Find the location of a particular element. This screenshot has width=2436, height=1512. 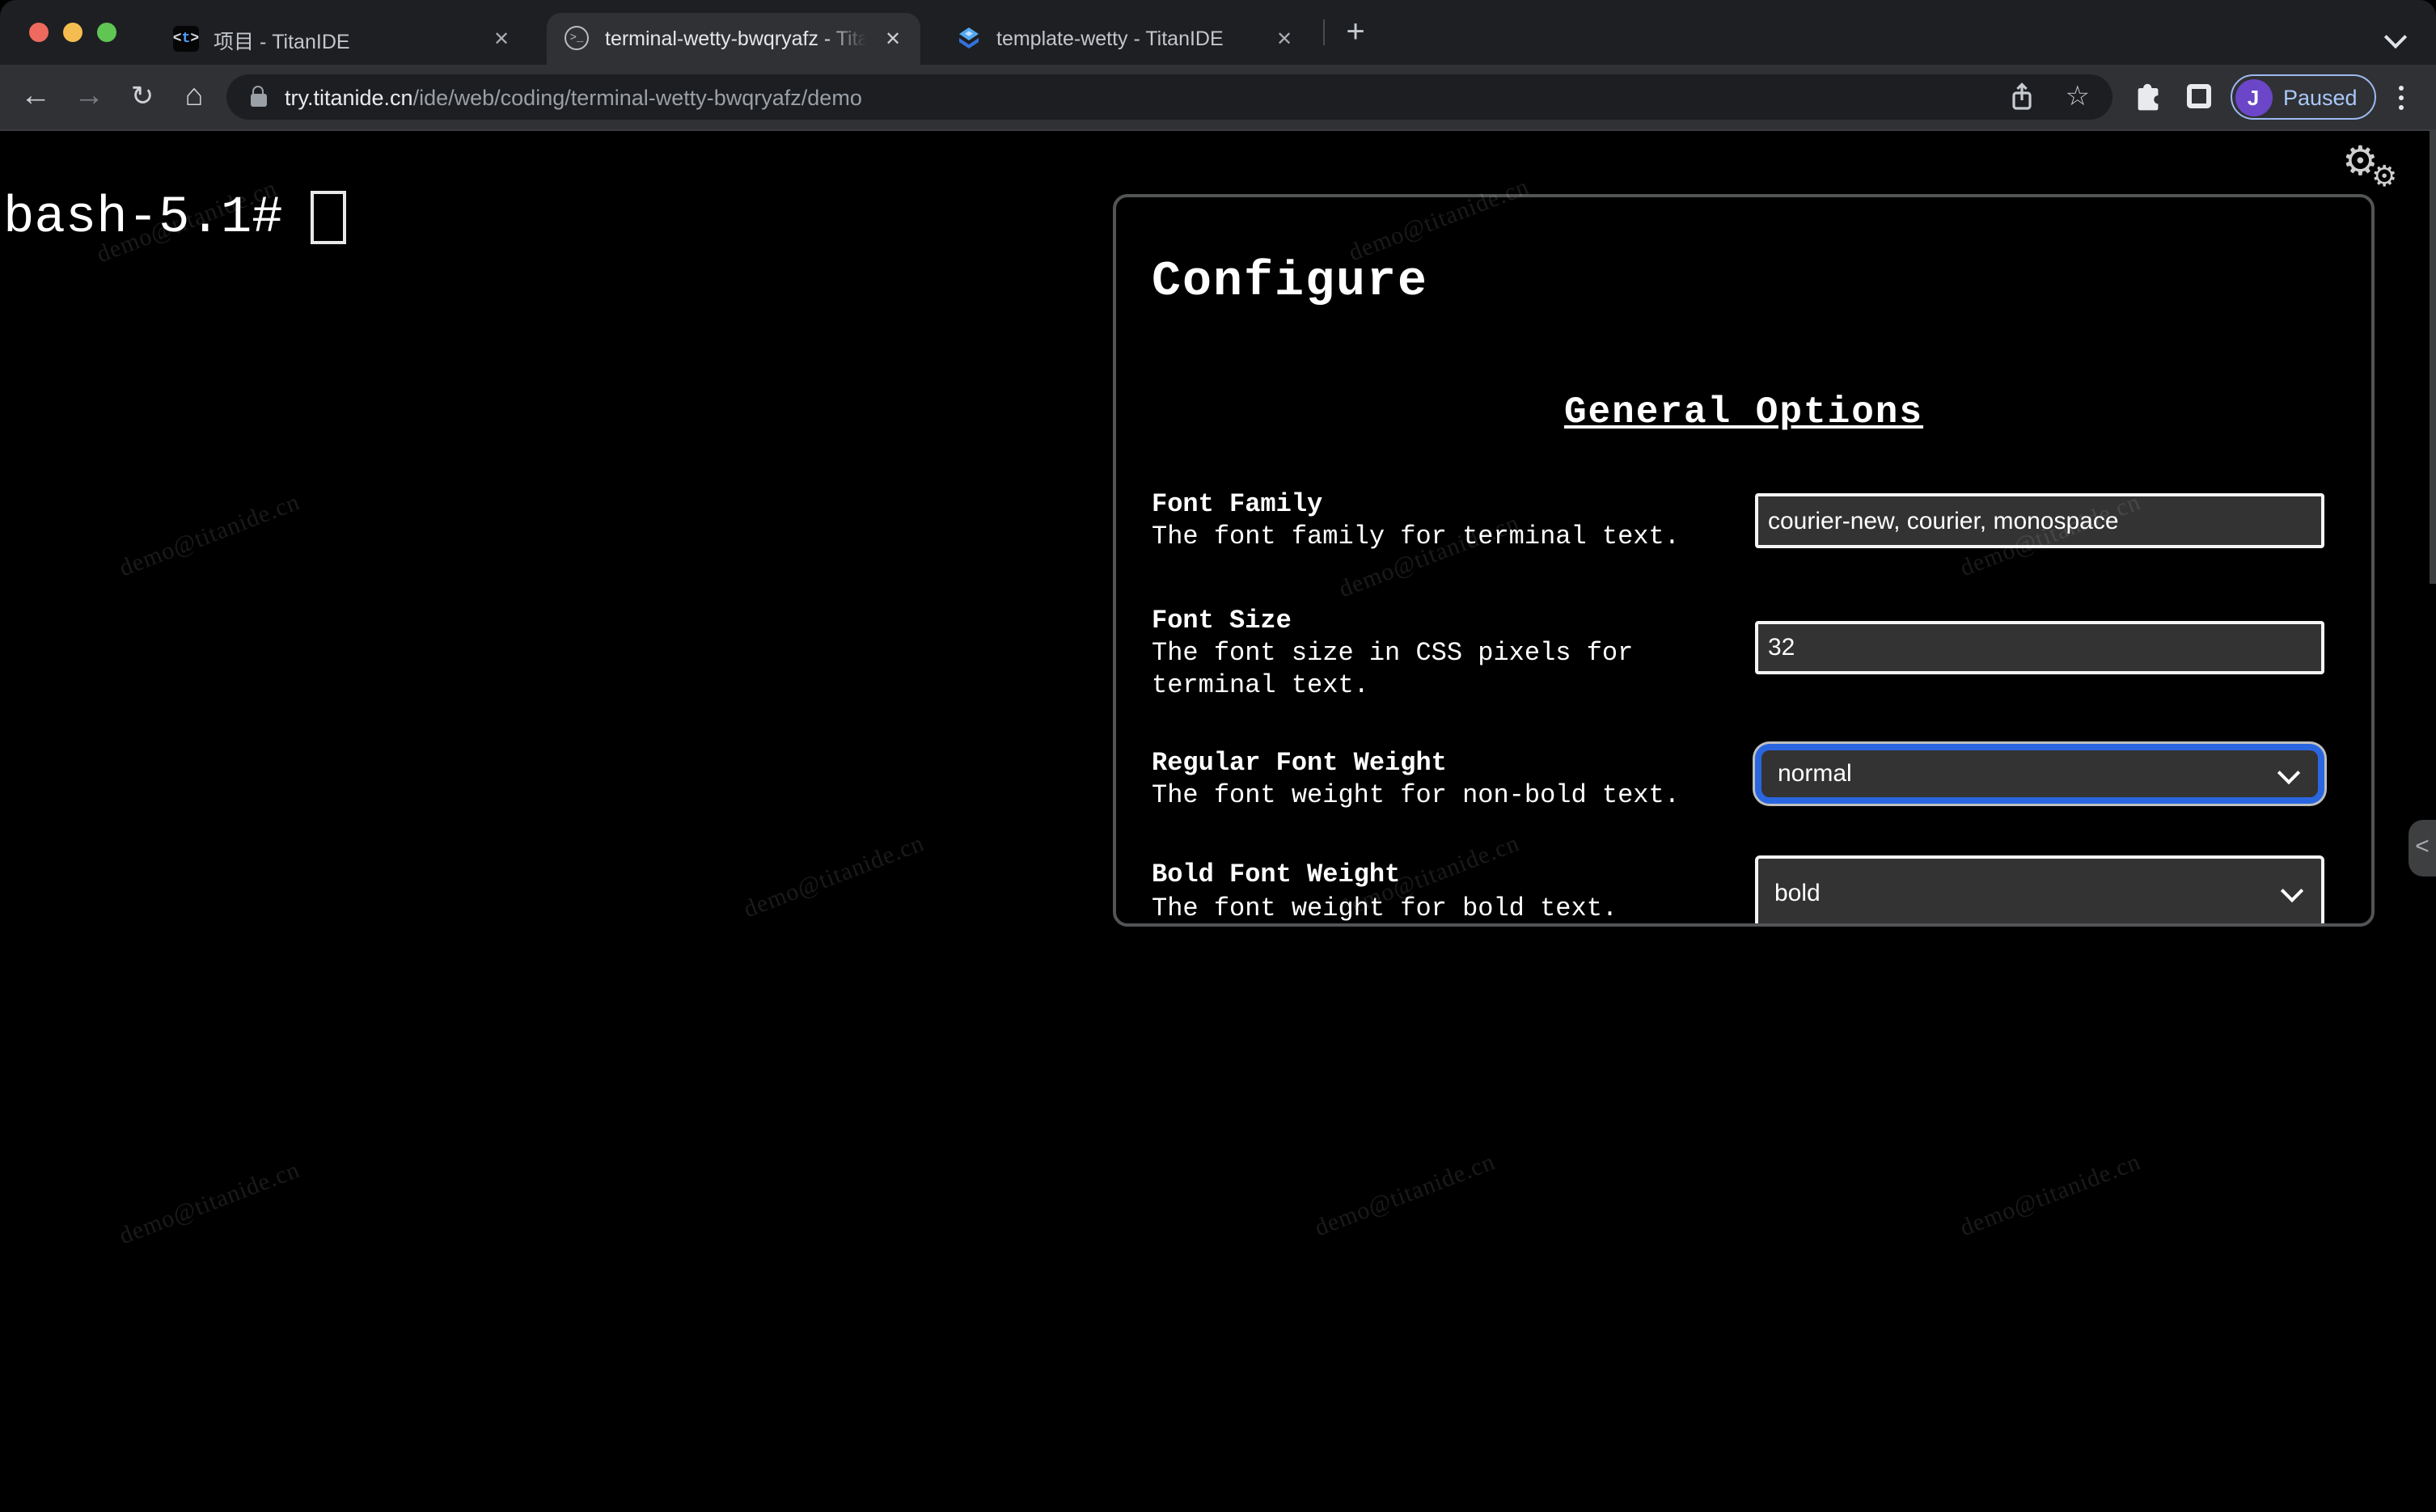

minimize-window-button is located at coordinates (72, 32).